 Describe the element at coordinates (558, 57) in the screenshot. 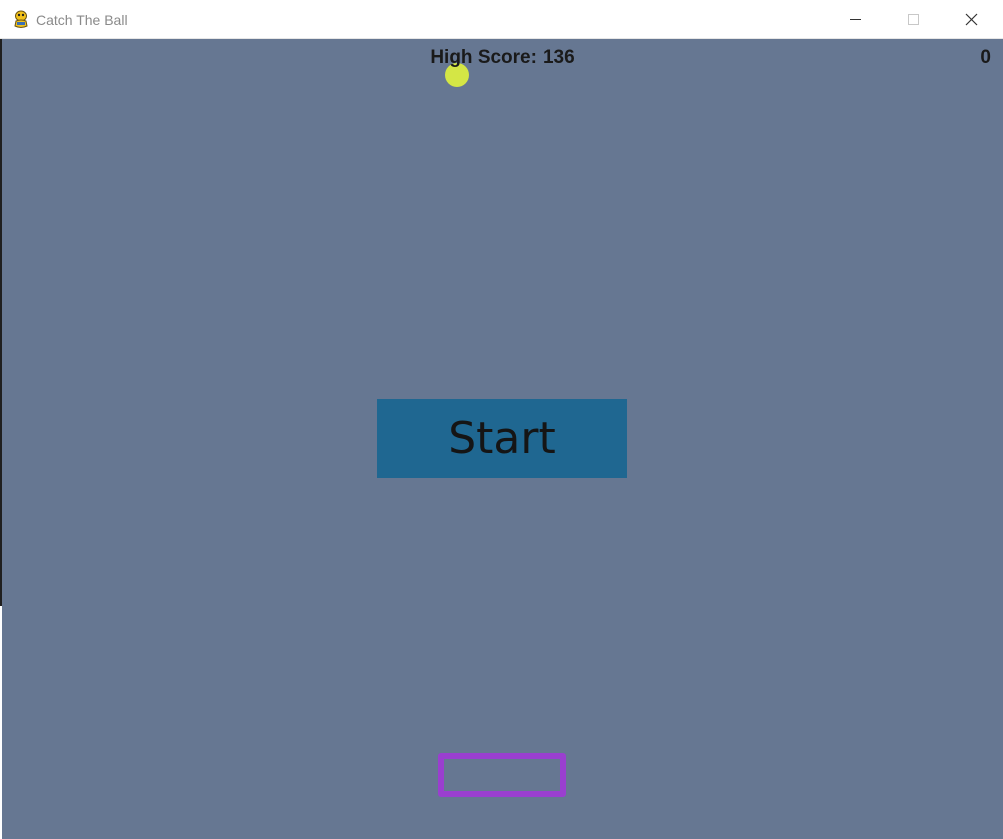

I see `high-score-value: 136` at that location.